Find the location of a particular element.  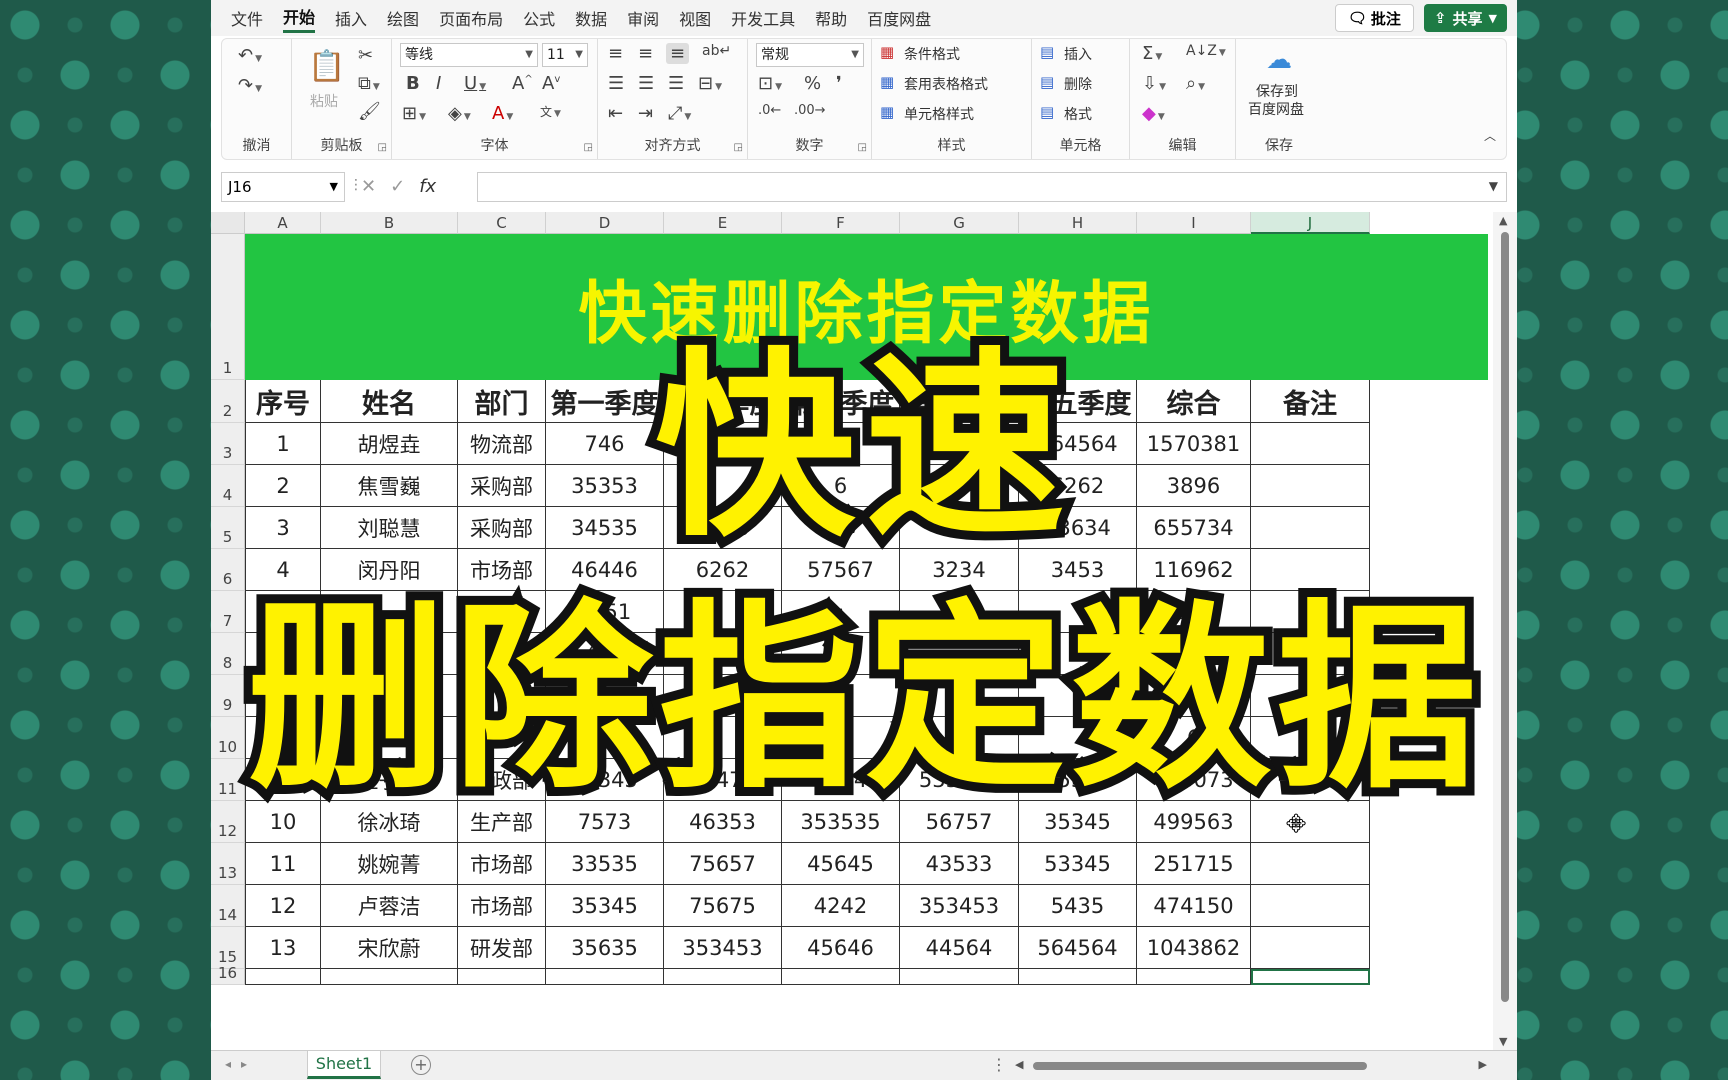

column-header-g: G is located at coordinates (959, 223).